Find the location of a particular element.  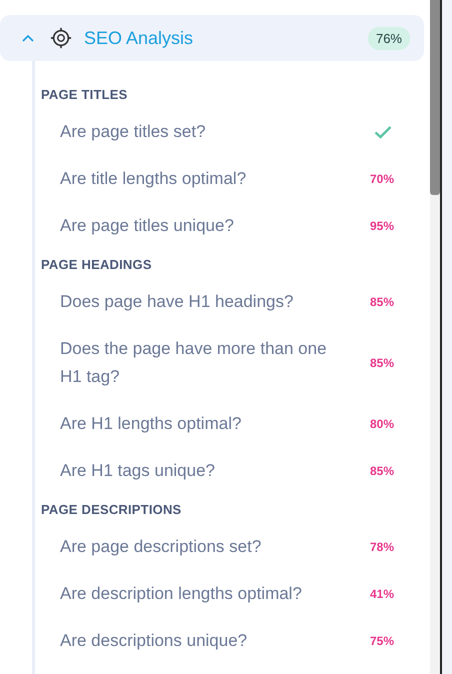

section-header: SEO Analysis 76% is located at coordinates (212, 38).